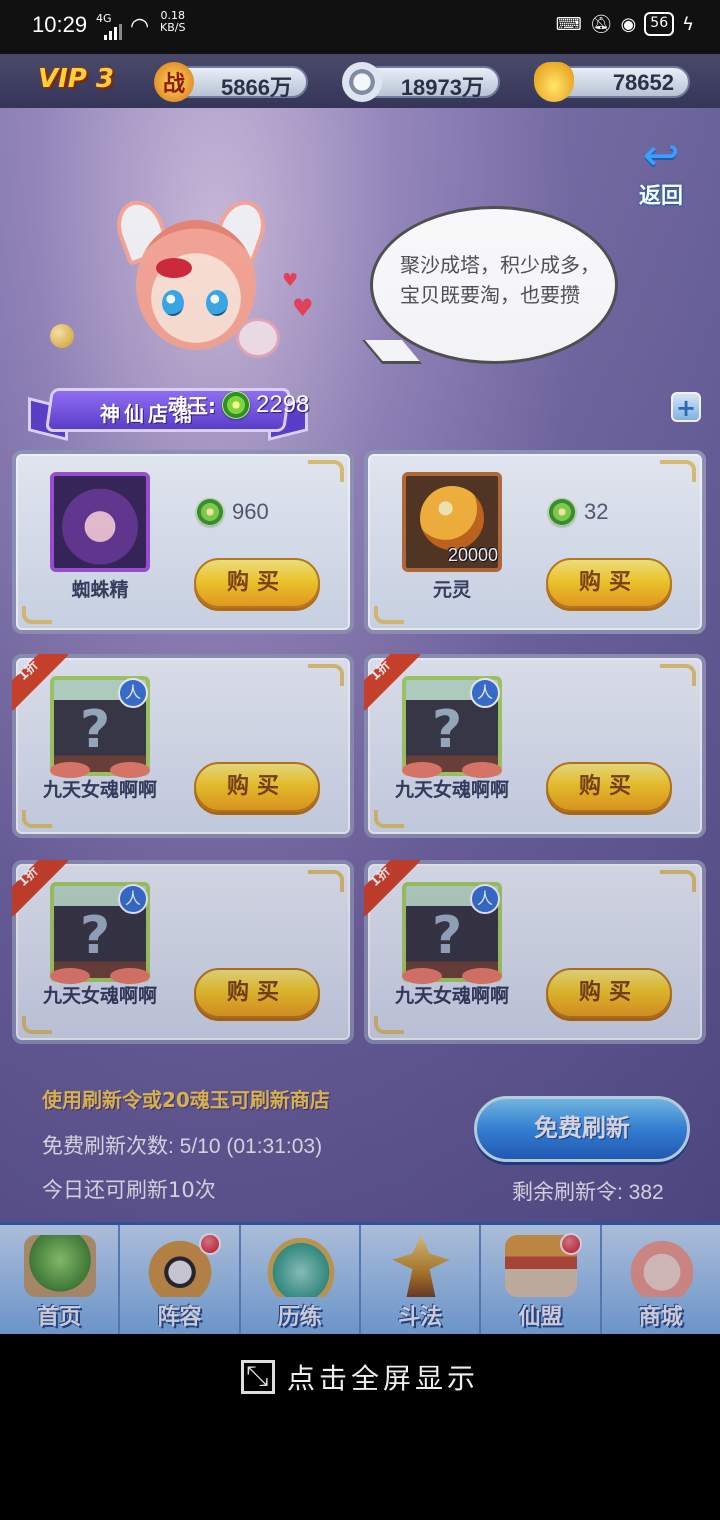 The image size is (720, 1520). Describe the element at coordinates (661, 155) in the screenshot. I see `back-arrow-icon: ↩` at that location.